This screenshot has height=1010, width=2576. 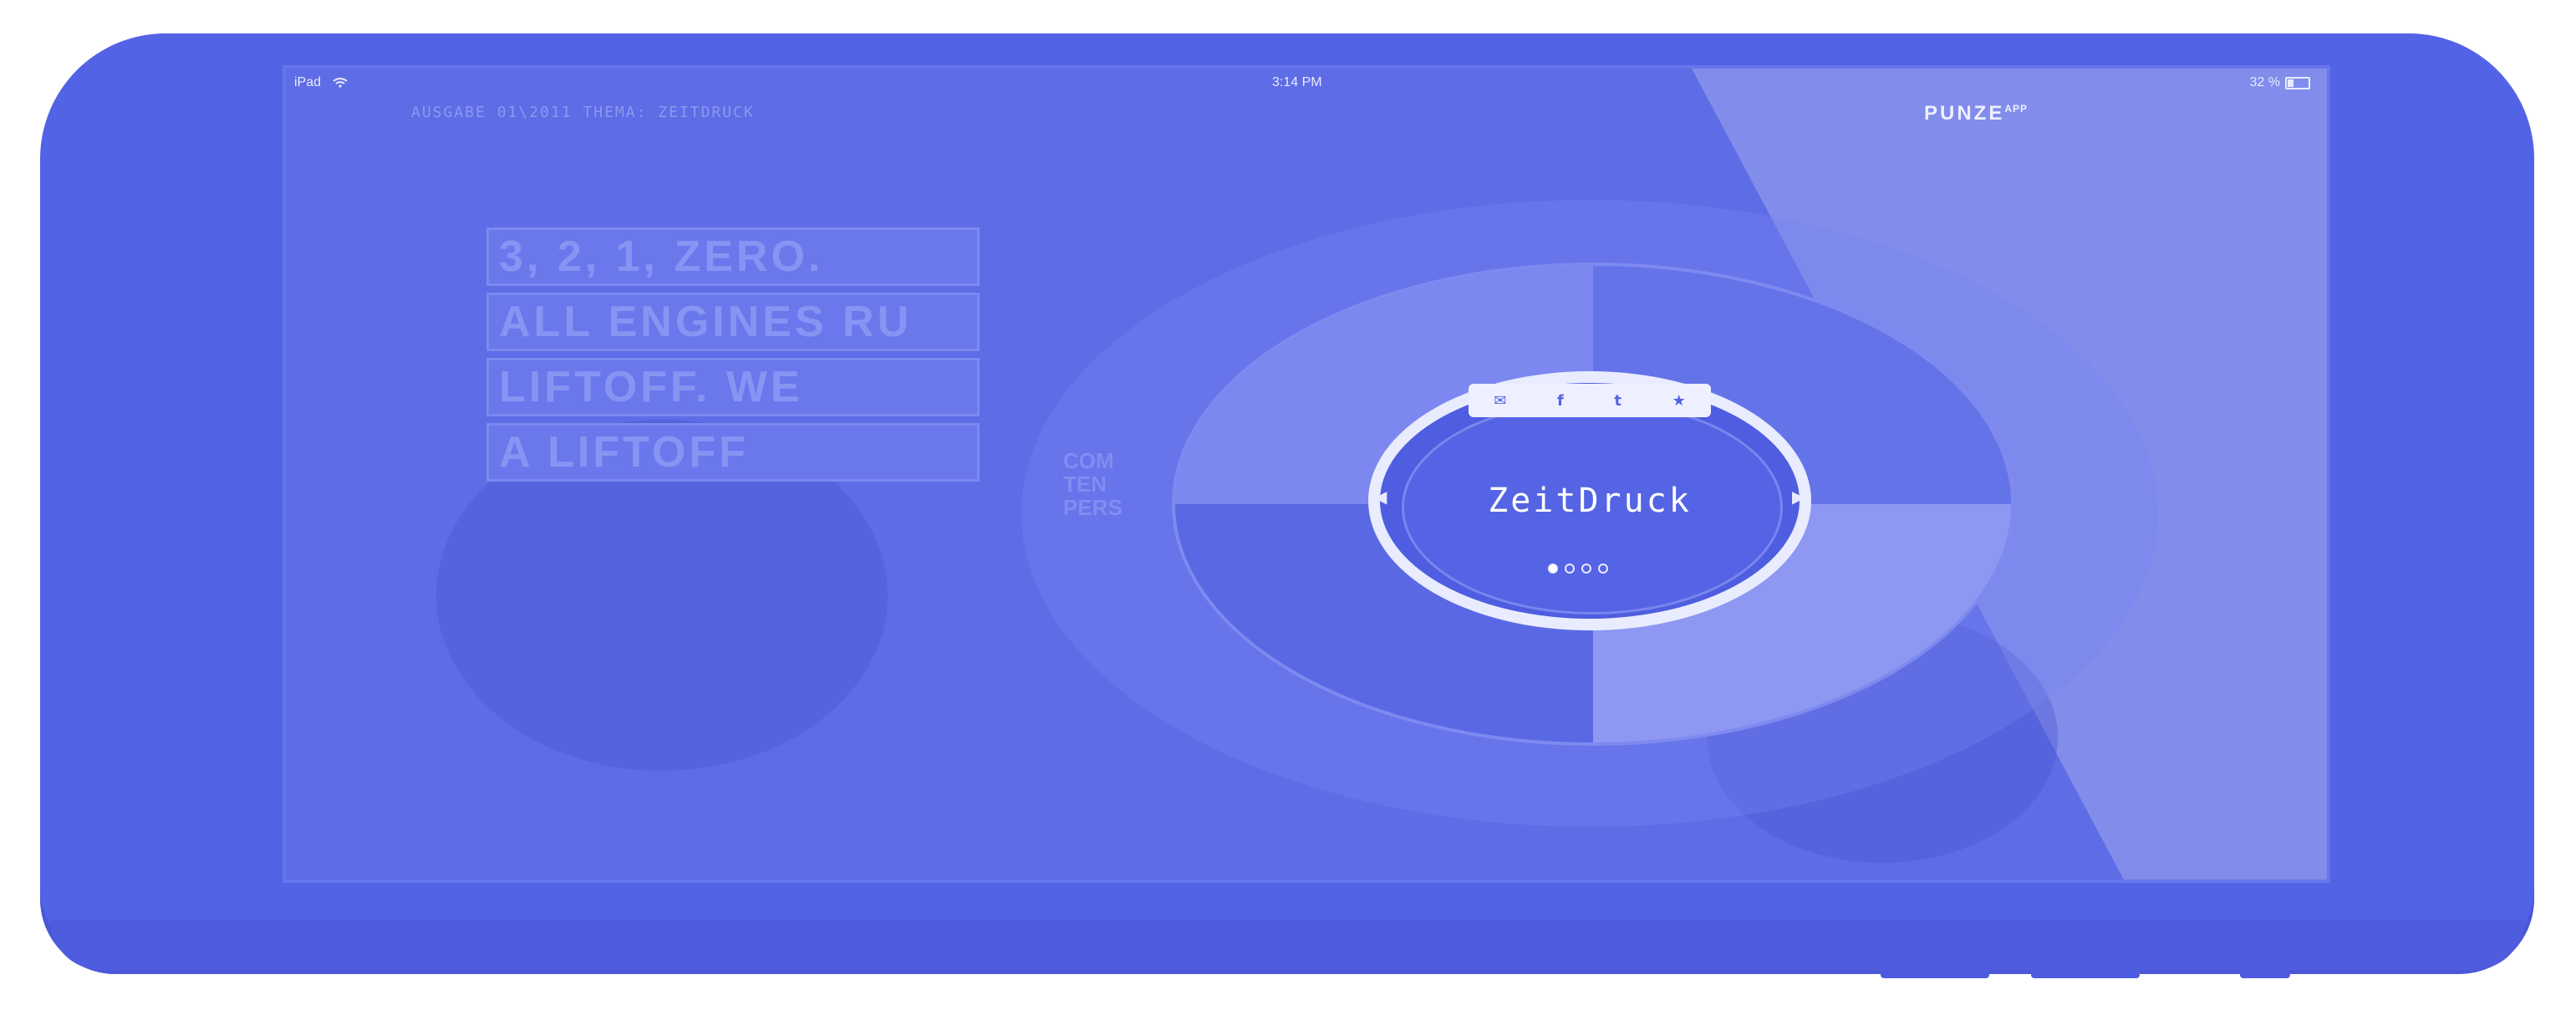 I want to click on carousel-title: ZeitDruck, so click(x=1590, y=501).